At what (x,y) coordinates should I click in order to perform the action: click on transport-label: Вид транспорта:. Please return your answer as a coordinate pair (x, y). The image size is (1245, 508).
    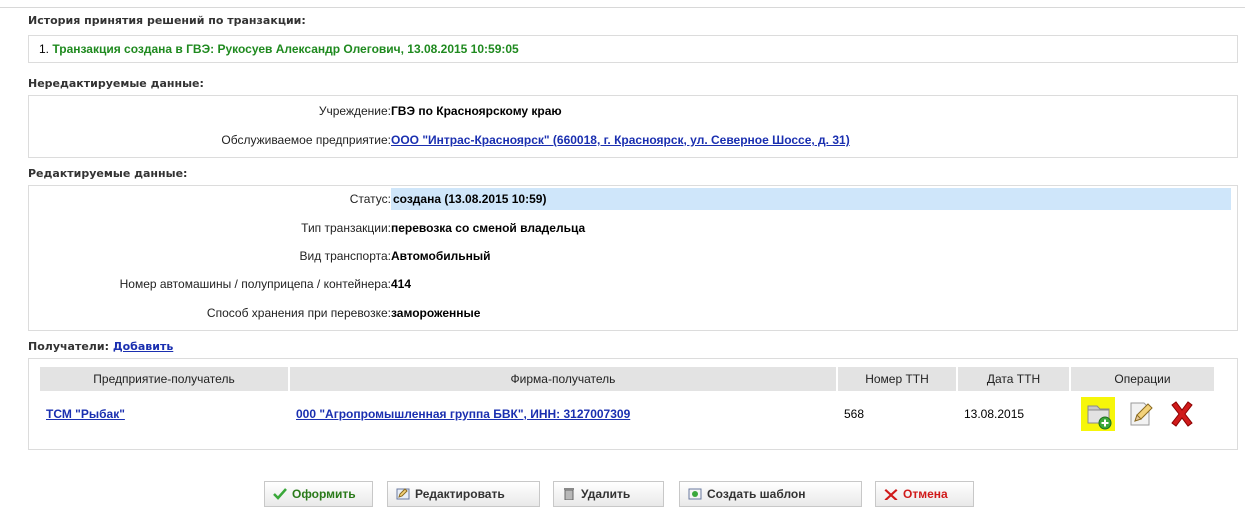
    Looking at the image, I should click on (345, 256).